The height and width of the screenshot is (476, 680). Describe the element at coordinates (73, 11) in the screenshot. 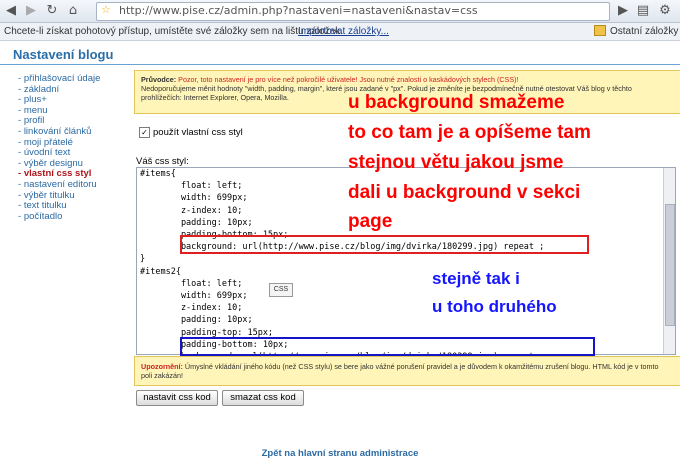

I see `home-icon: ⌂` at that location.